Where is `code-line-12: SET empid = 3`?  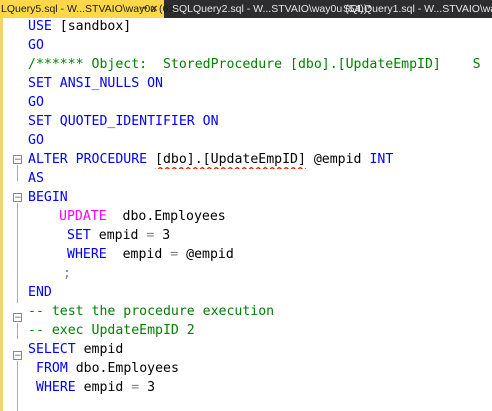
code-line-12: SET empid = 3 is located at coordinates (119, 235).